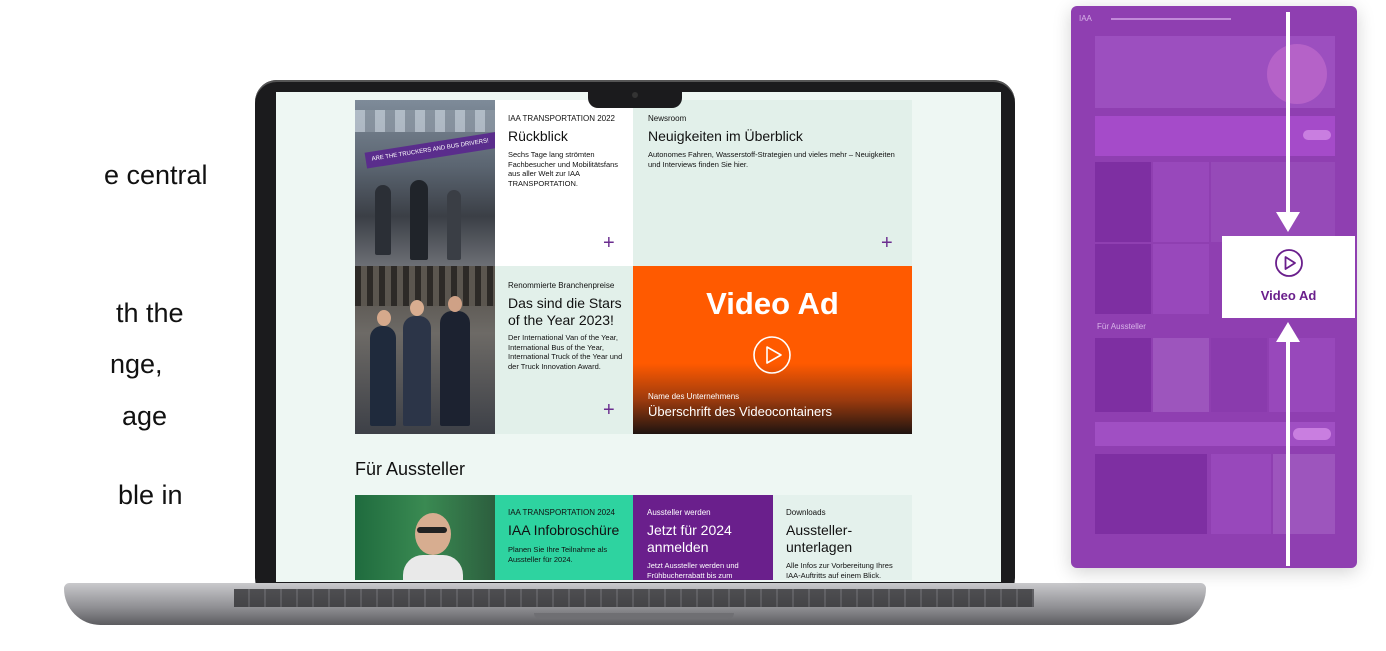 The height and width of the screenshot is (651, 1386). What do you see at coordinates (1312, 434) in the screenshot?
I see `preview-strip-button` at bounding box center [1312, 434].